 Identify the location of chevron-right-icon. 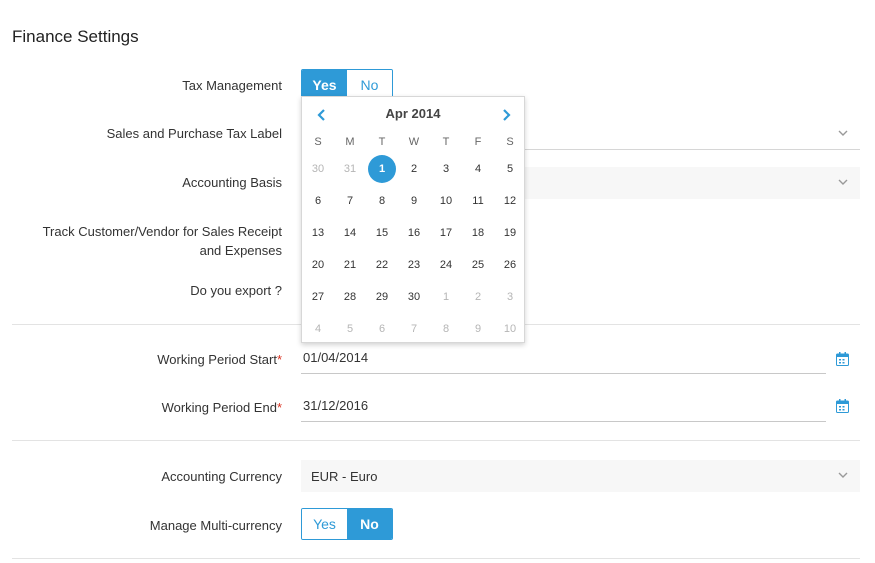
(506, 115).